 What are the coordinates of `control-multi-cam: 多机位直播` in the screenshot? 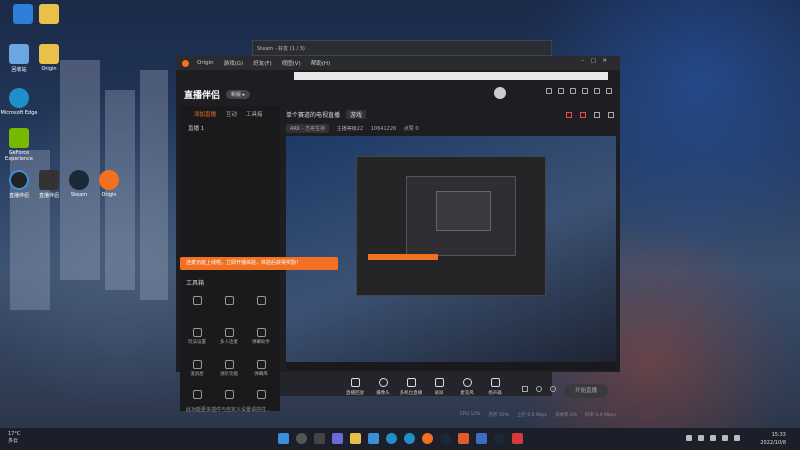 It's located at (411, 387).